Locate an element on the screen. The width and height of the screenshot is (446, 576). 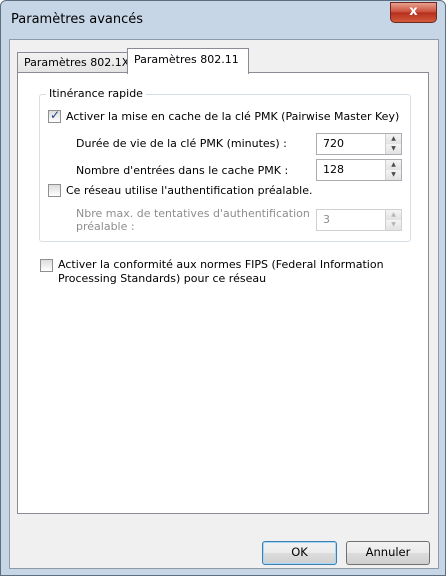
close-icon: x is located at coordinates (413, 11).